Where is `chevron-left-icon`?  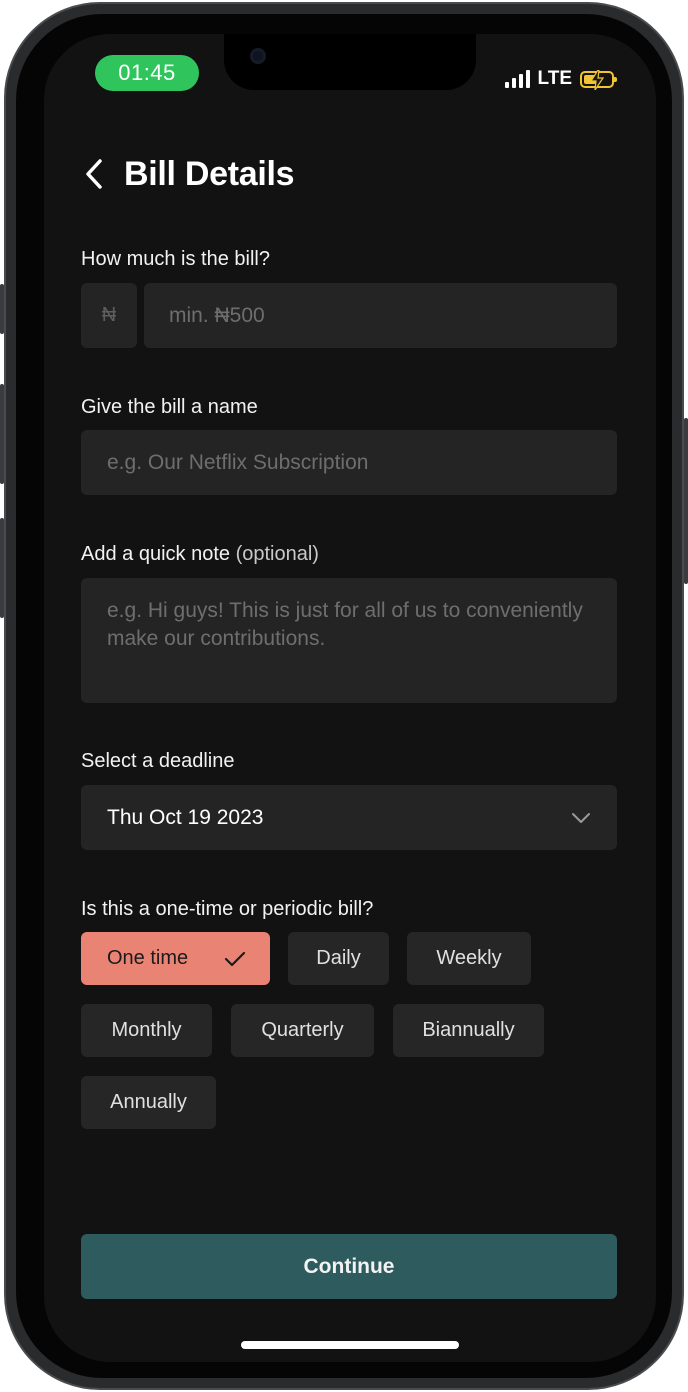 chevron-left-icon is located at coordinates (94, 174).